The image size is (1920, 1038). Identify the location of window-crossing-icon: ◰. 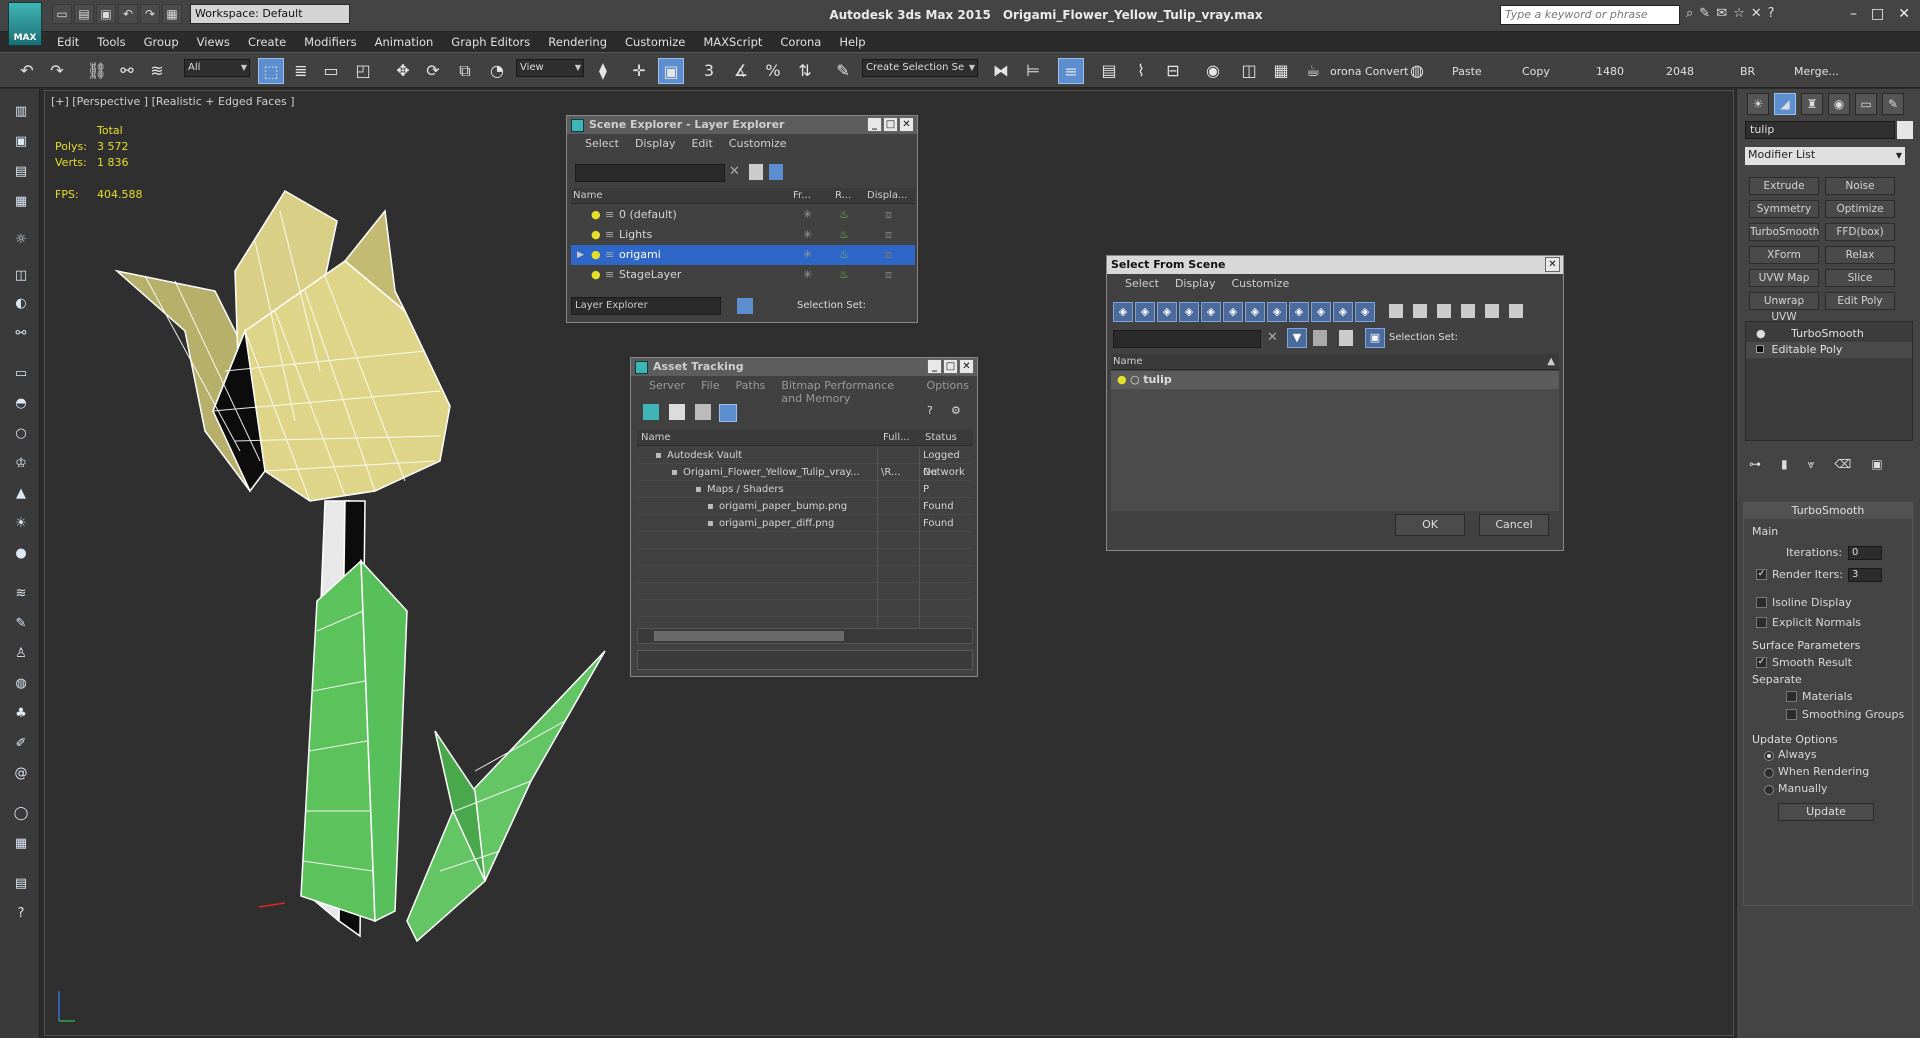
(363, 71).